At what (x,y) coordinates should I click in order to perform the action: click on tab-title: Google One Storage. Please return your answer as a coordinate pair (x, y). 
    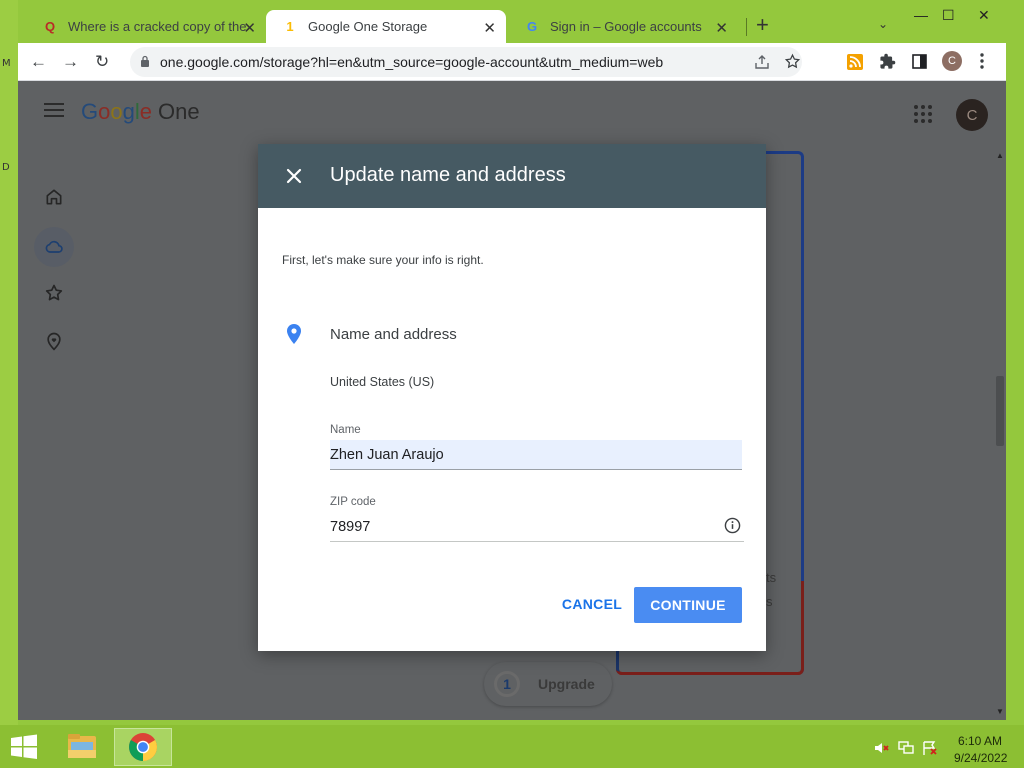
    Looking at the image, I should click on (368, 26).